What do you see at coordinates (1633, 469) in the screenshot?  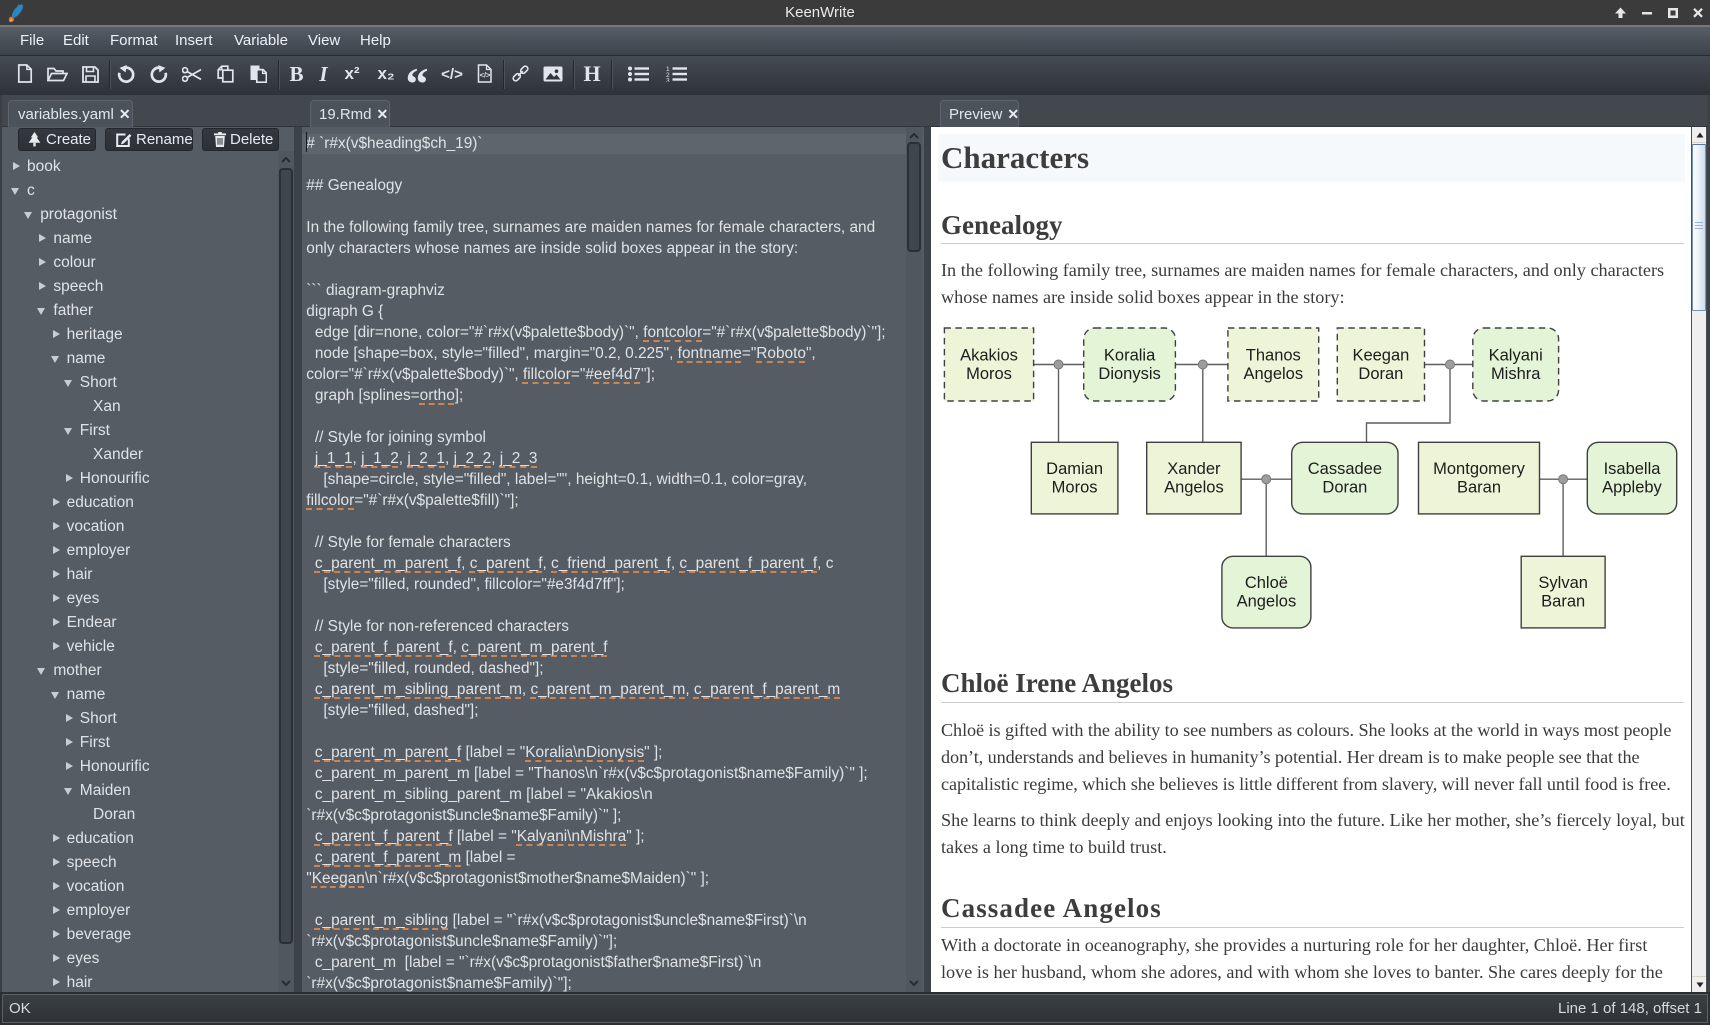 I see `svg-text: Isabella` at bounding box center [1633, 469].